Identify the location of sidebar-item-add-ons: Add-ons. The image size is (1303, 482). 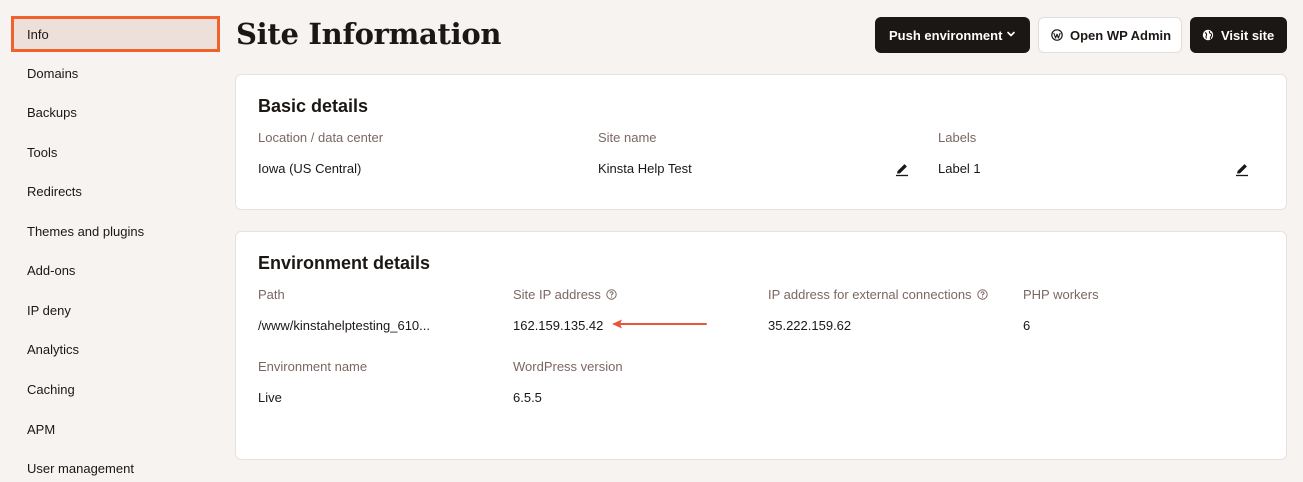
(51, 271).